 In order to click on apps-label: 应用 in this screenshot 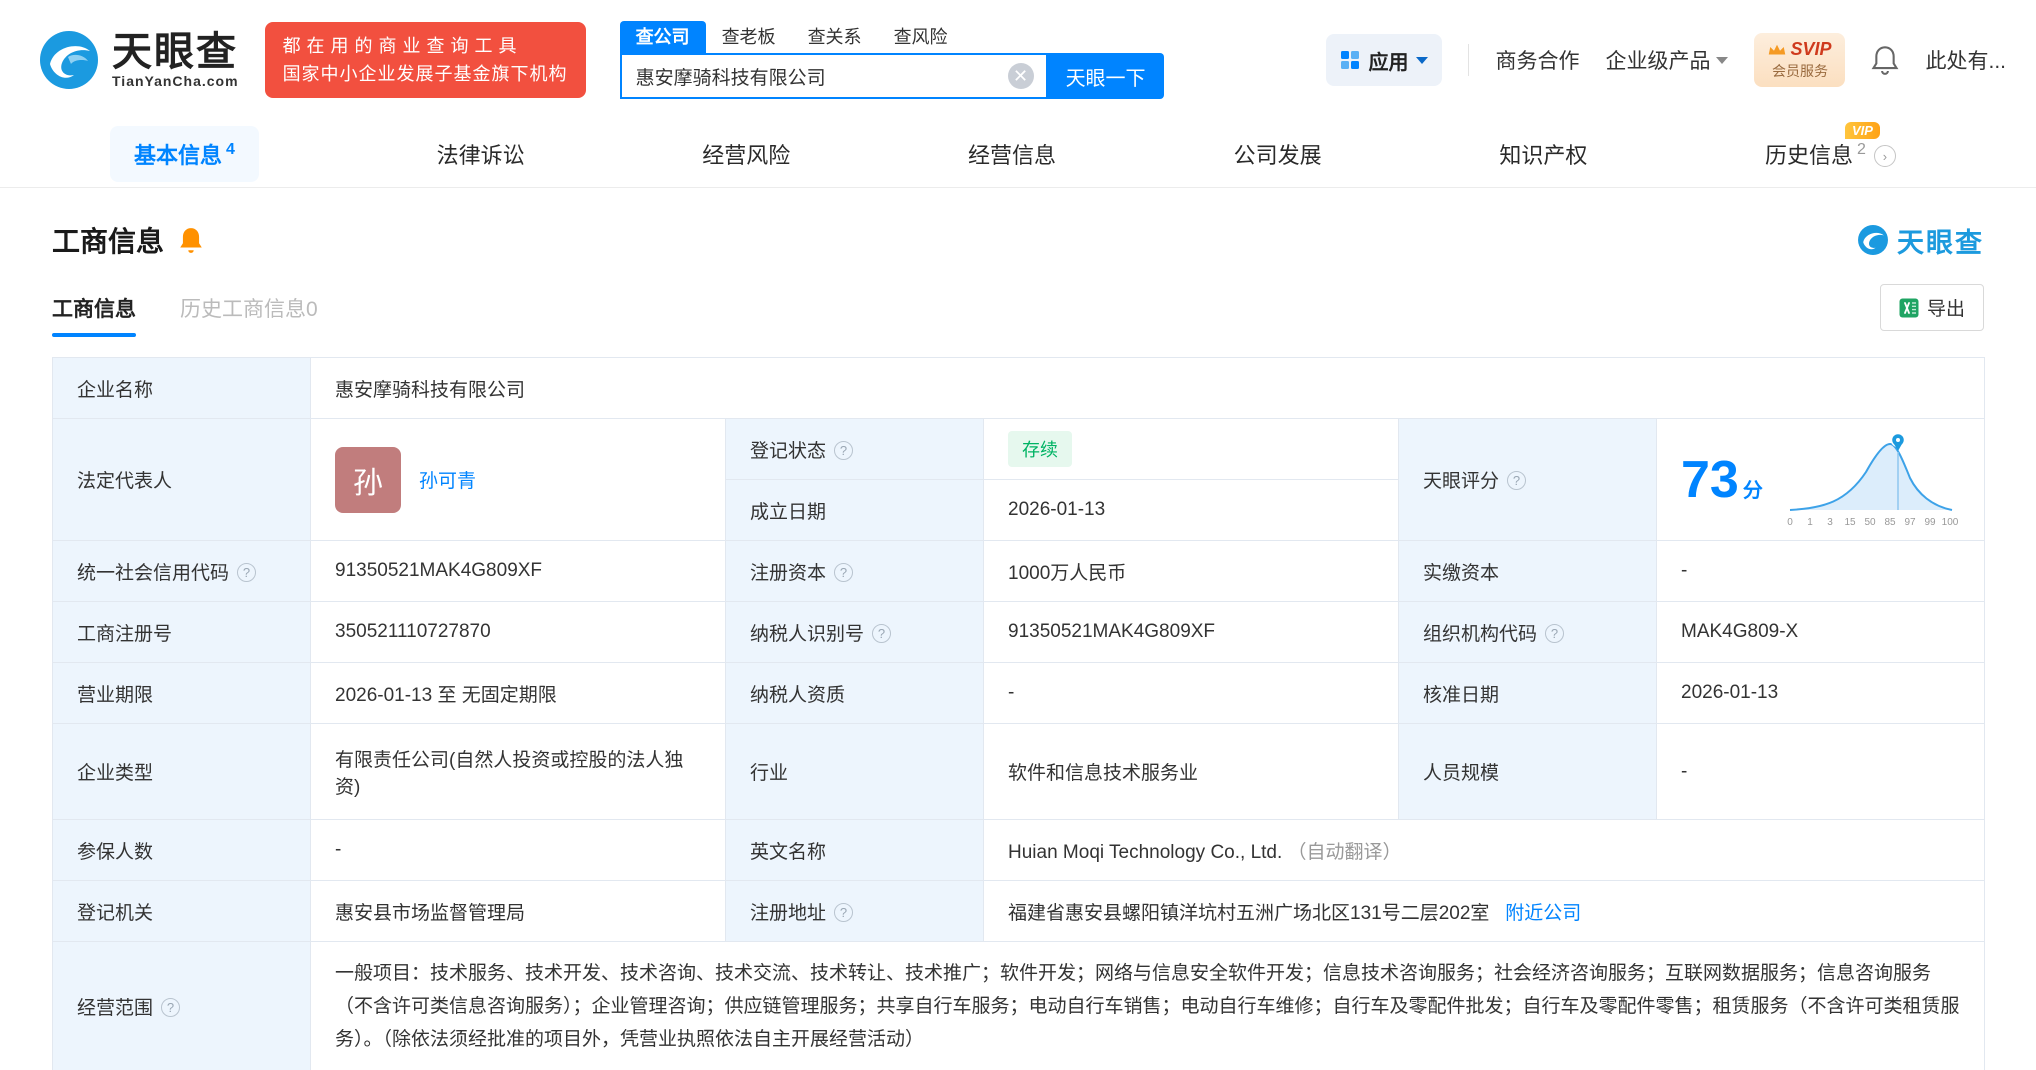, I will do `click(1388, 62)`.